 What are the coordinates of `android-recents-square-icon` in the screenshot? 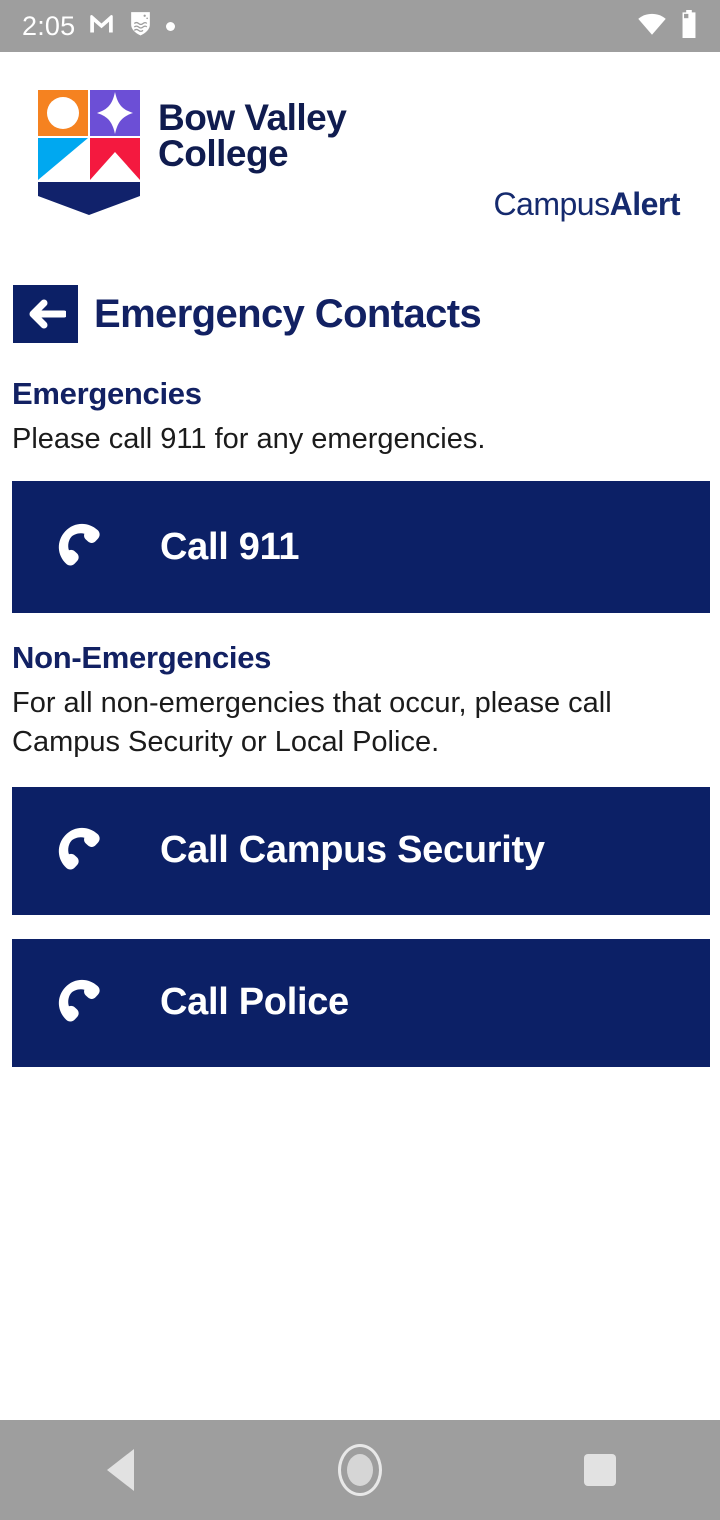 It's located at (600, 1470).